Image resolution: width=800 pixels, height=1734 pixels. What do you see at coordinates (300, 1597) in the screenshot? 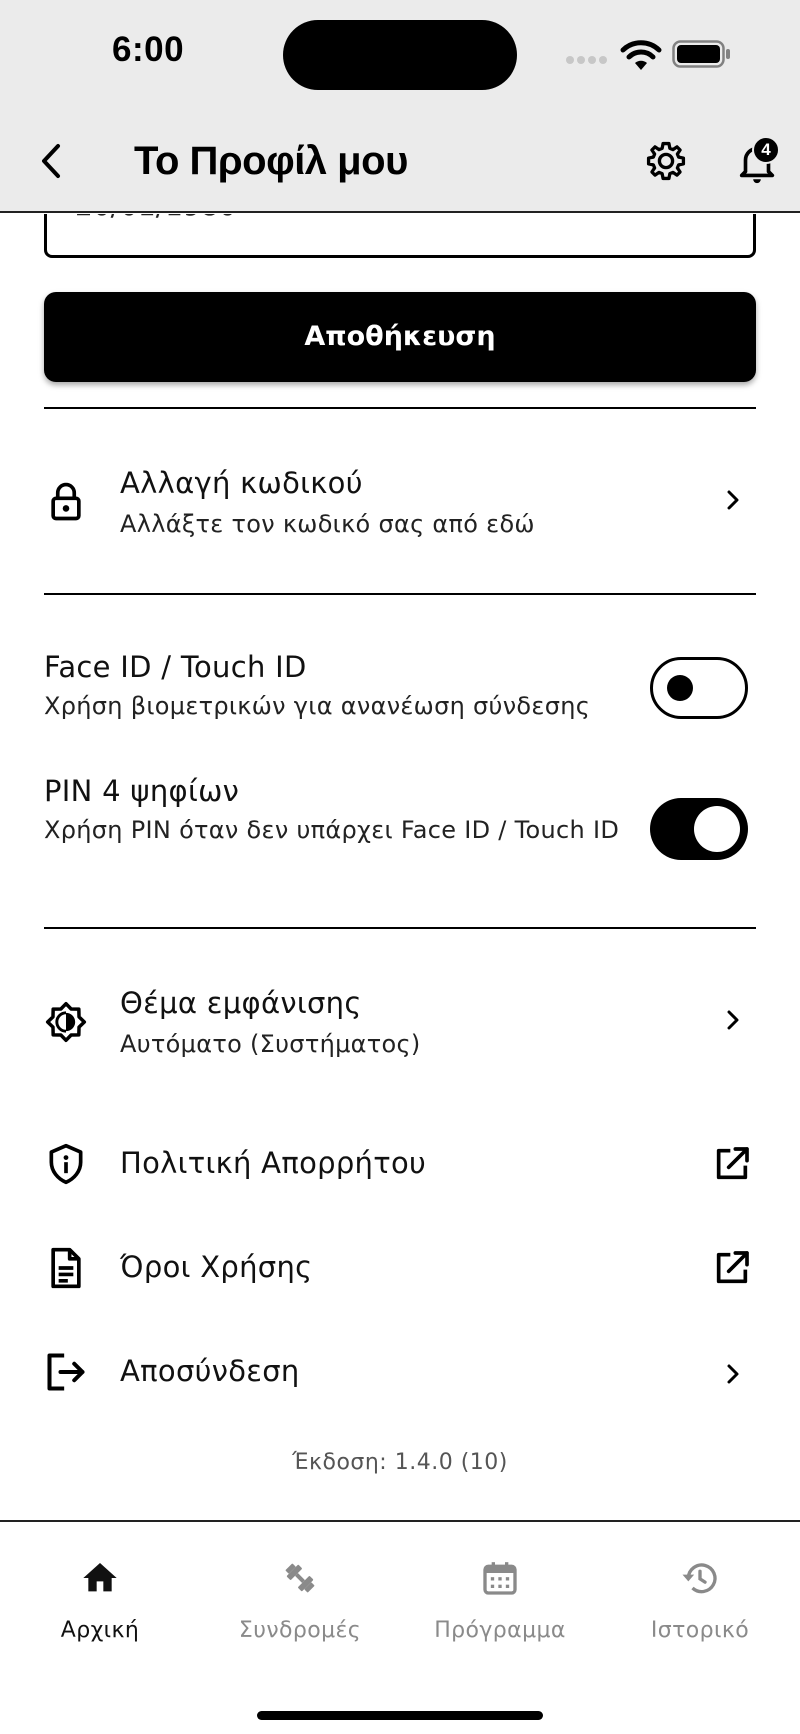
I see `nav-item-subscriptions: Συνδρομές` at bounding box center [300, 1597].